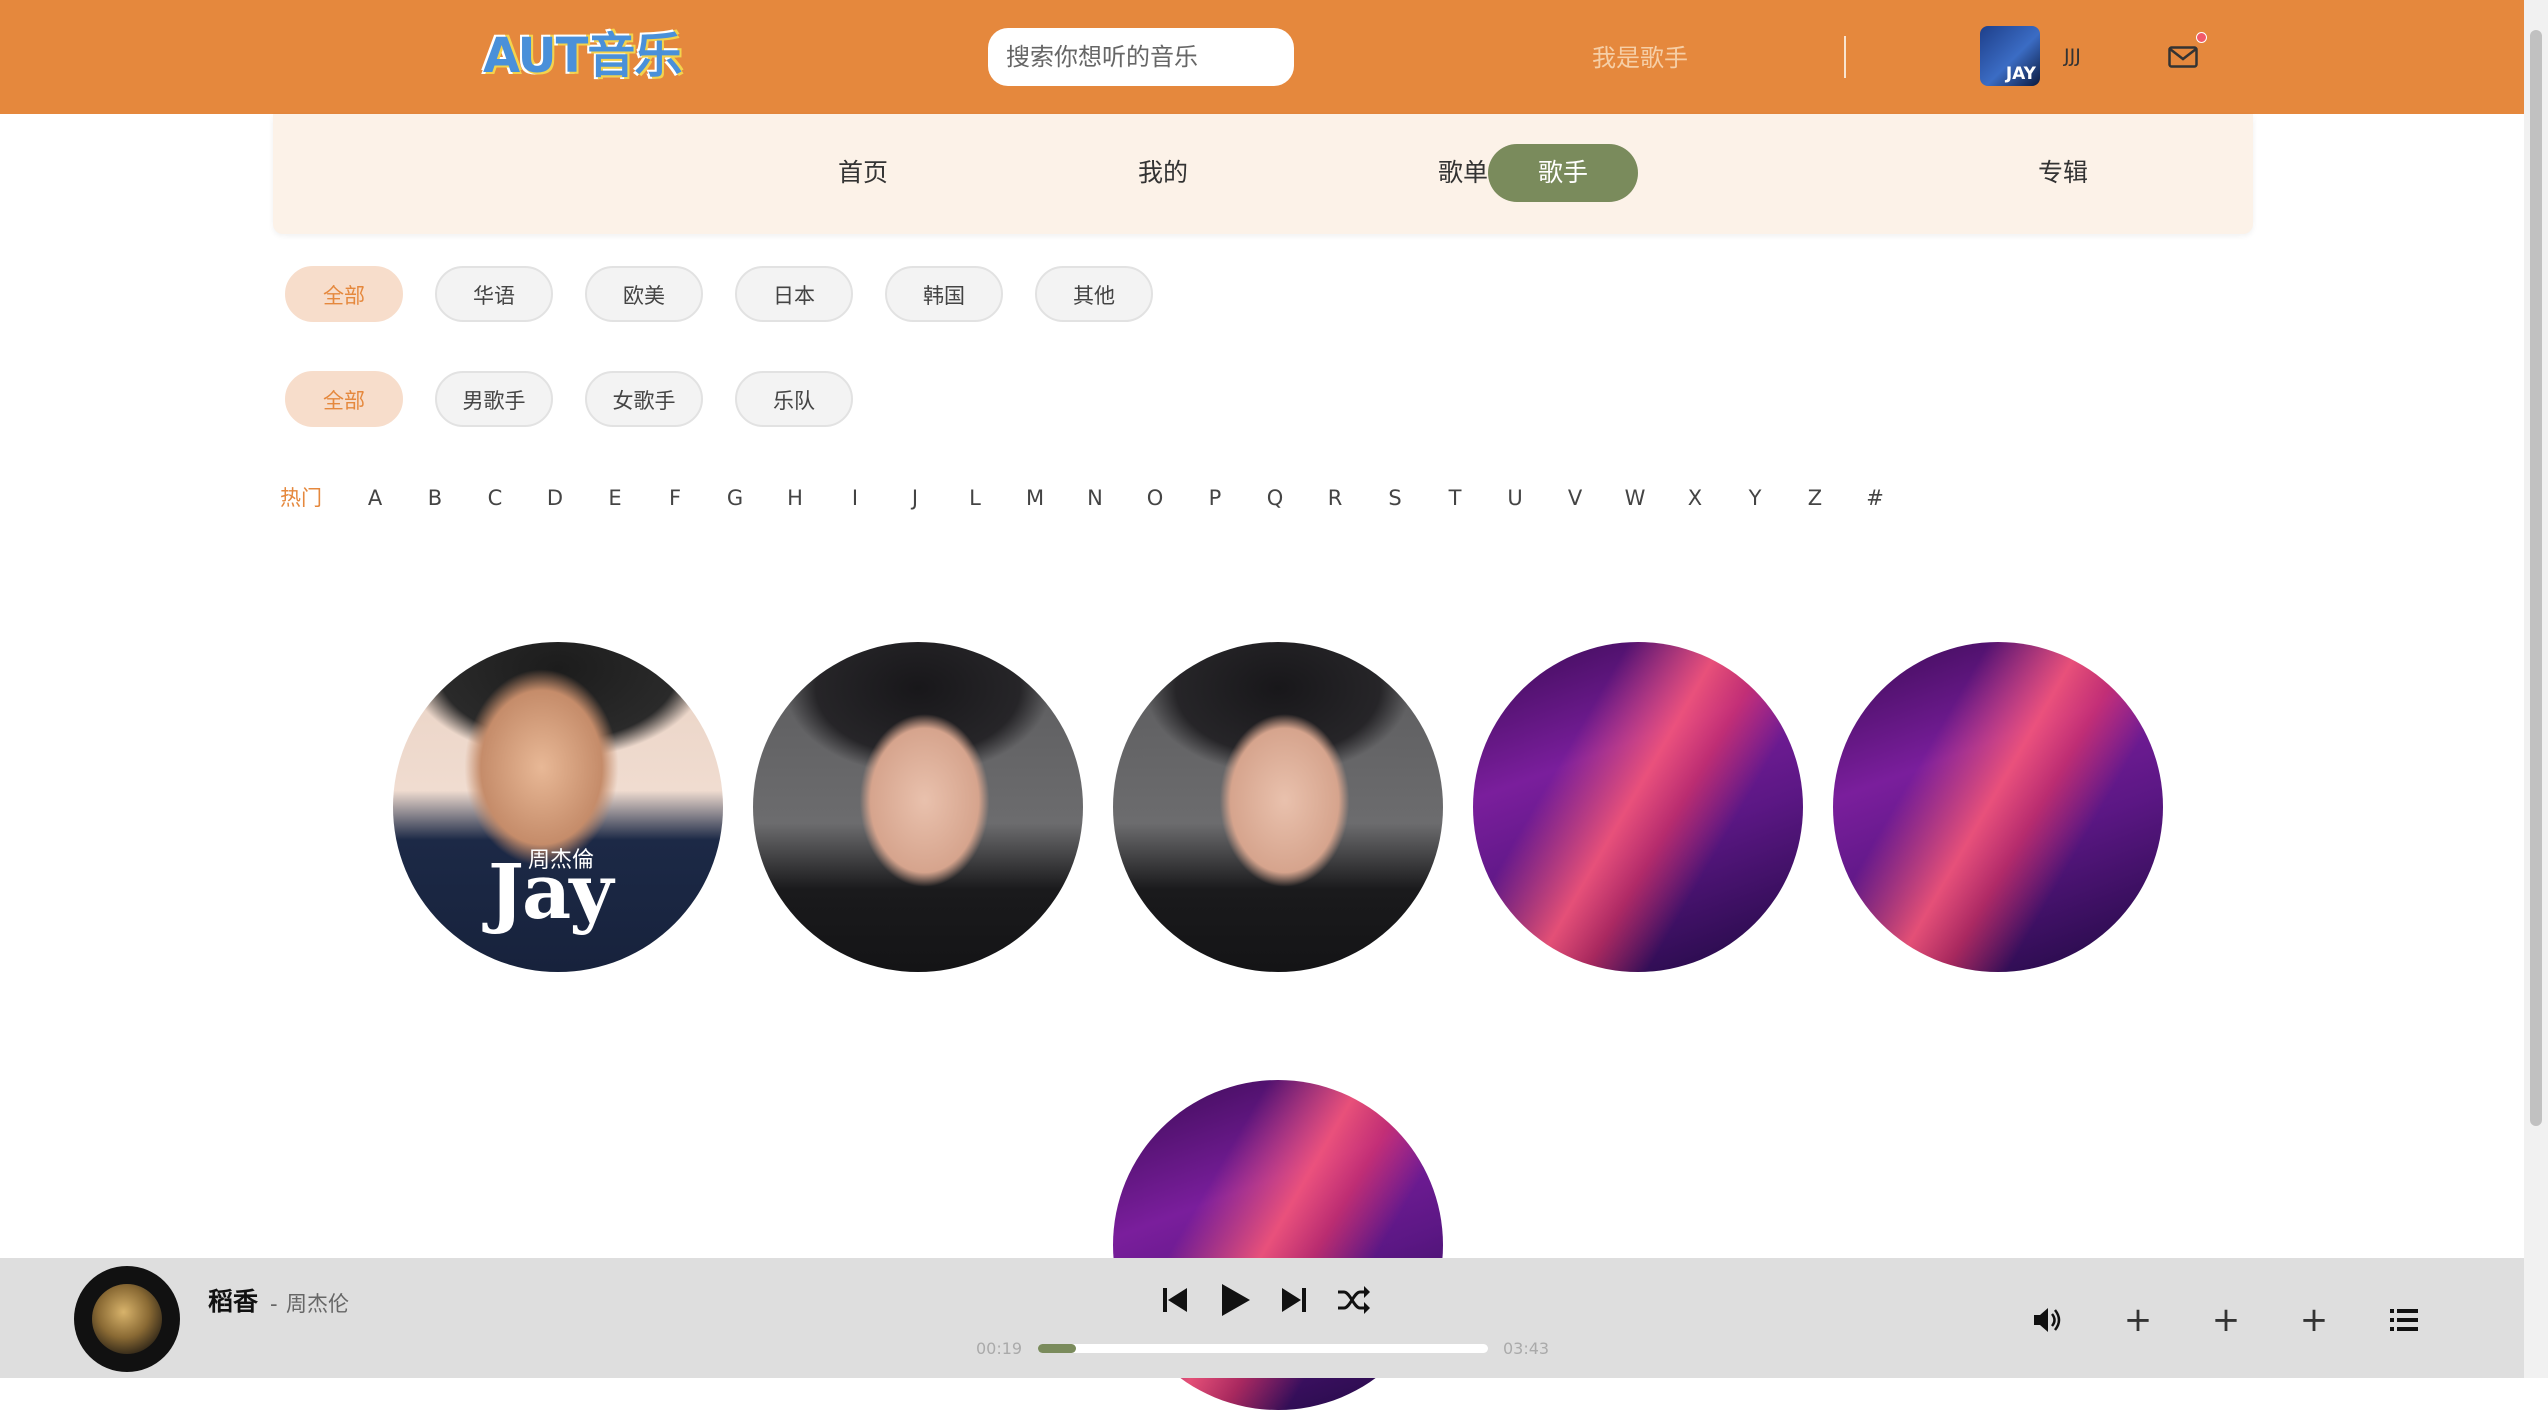 The width and height of the screenshot is (2548, 1410). What do you see at coordinates (2048, 1320) in the screenshot?
I see `volume-icon` at bounding box center [2048, 1320].